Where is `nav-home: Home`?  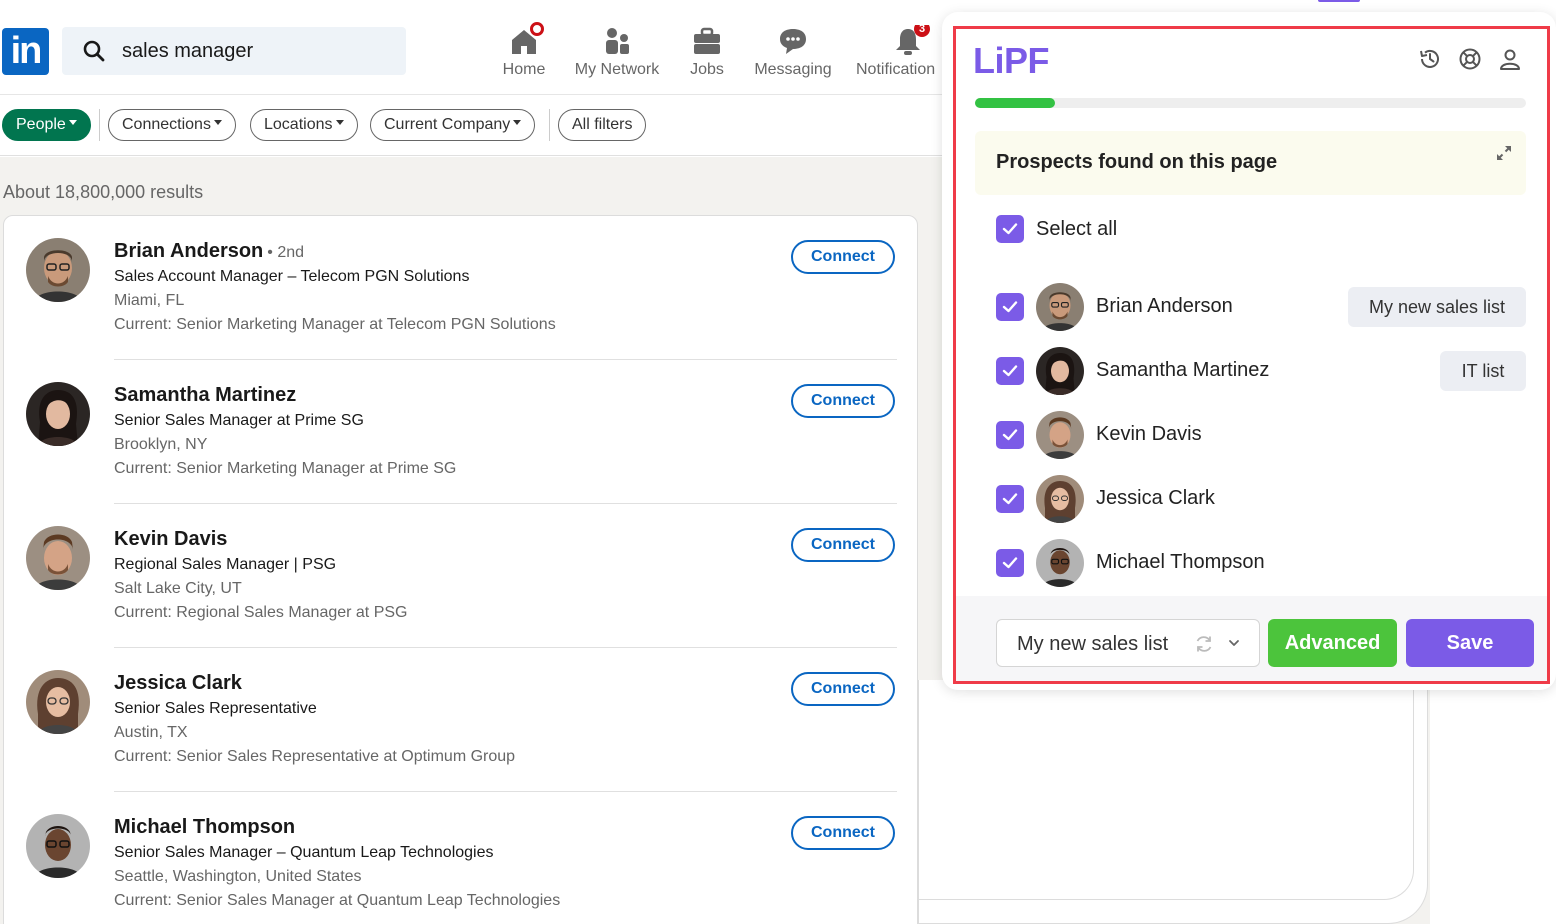
nav-home: Home is located at coordinates (524, 53).